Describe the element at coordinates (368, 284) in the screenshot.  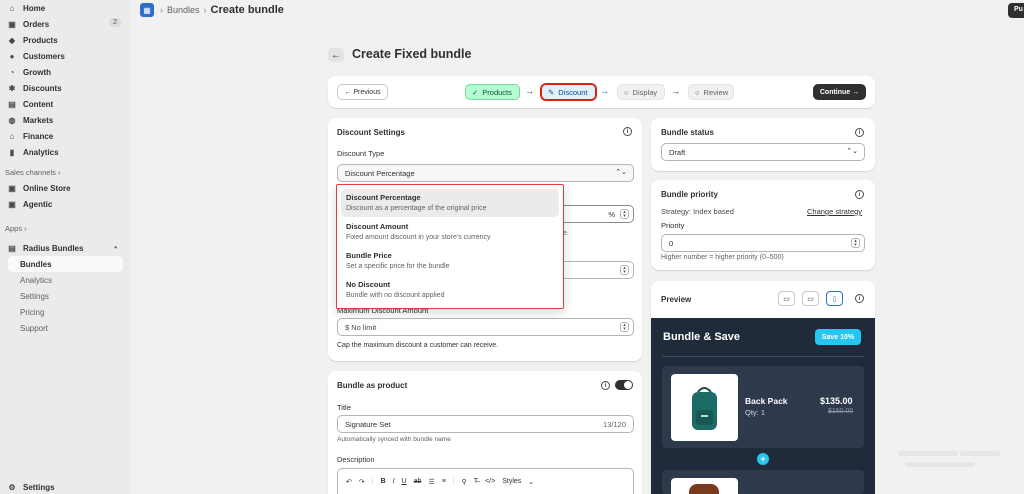
I see `option-title: No Discount` at that location.